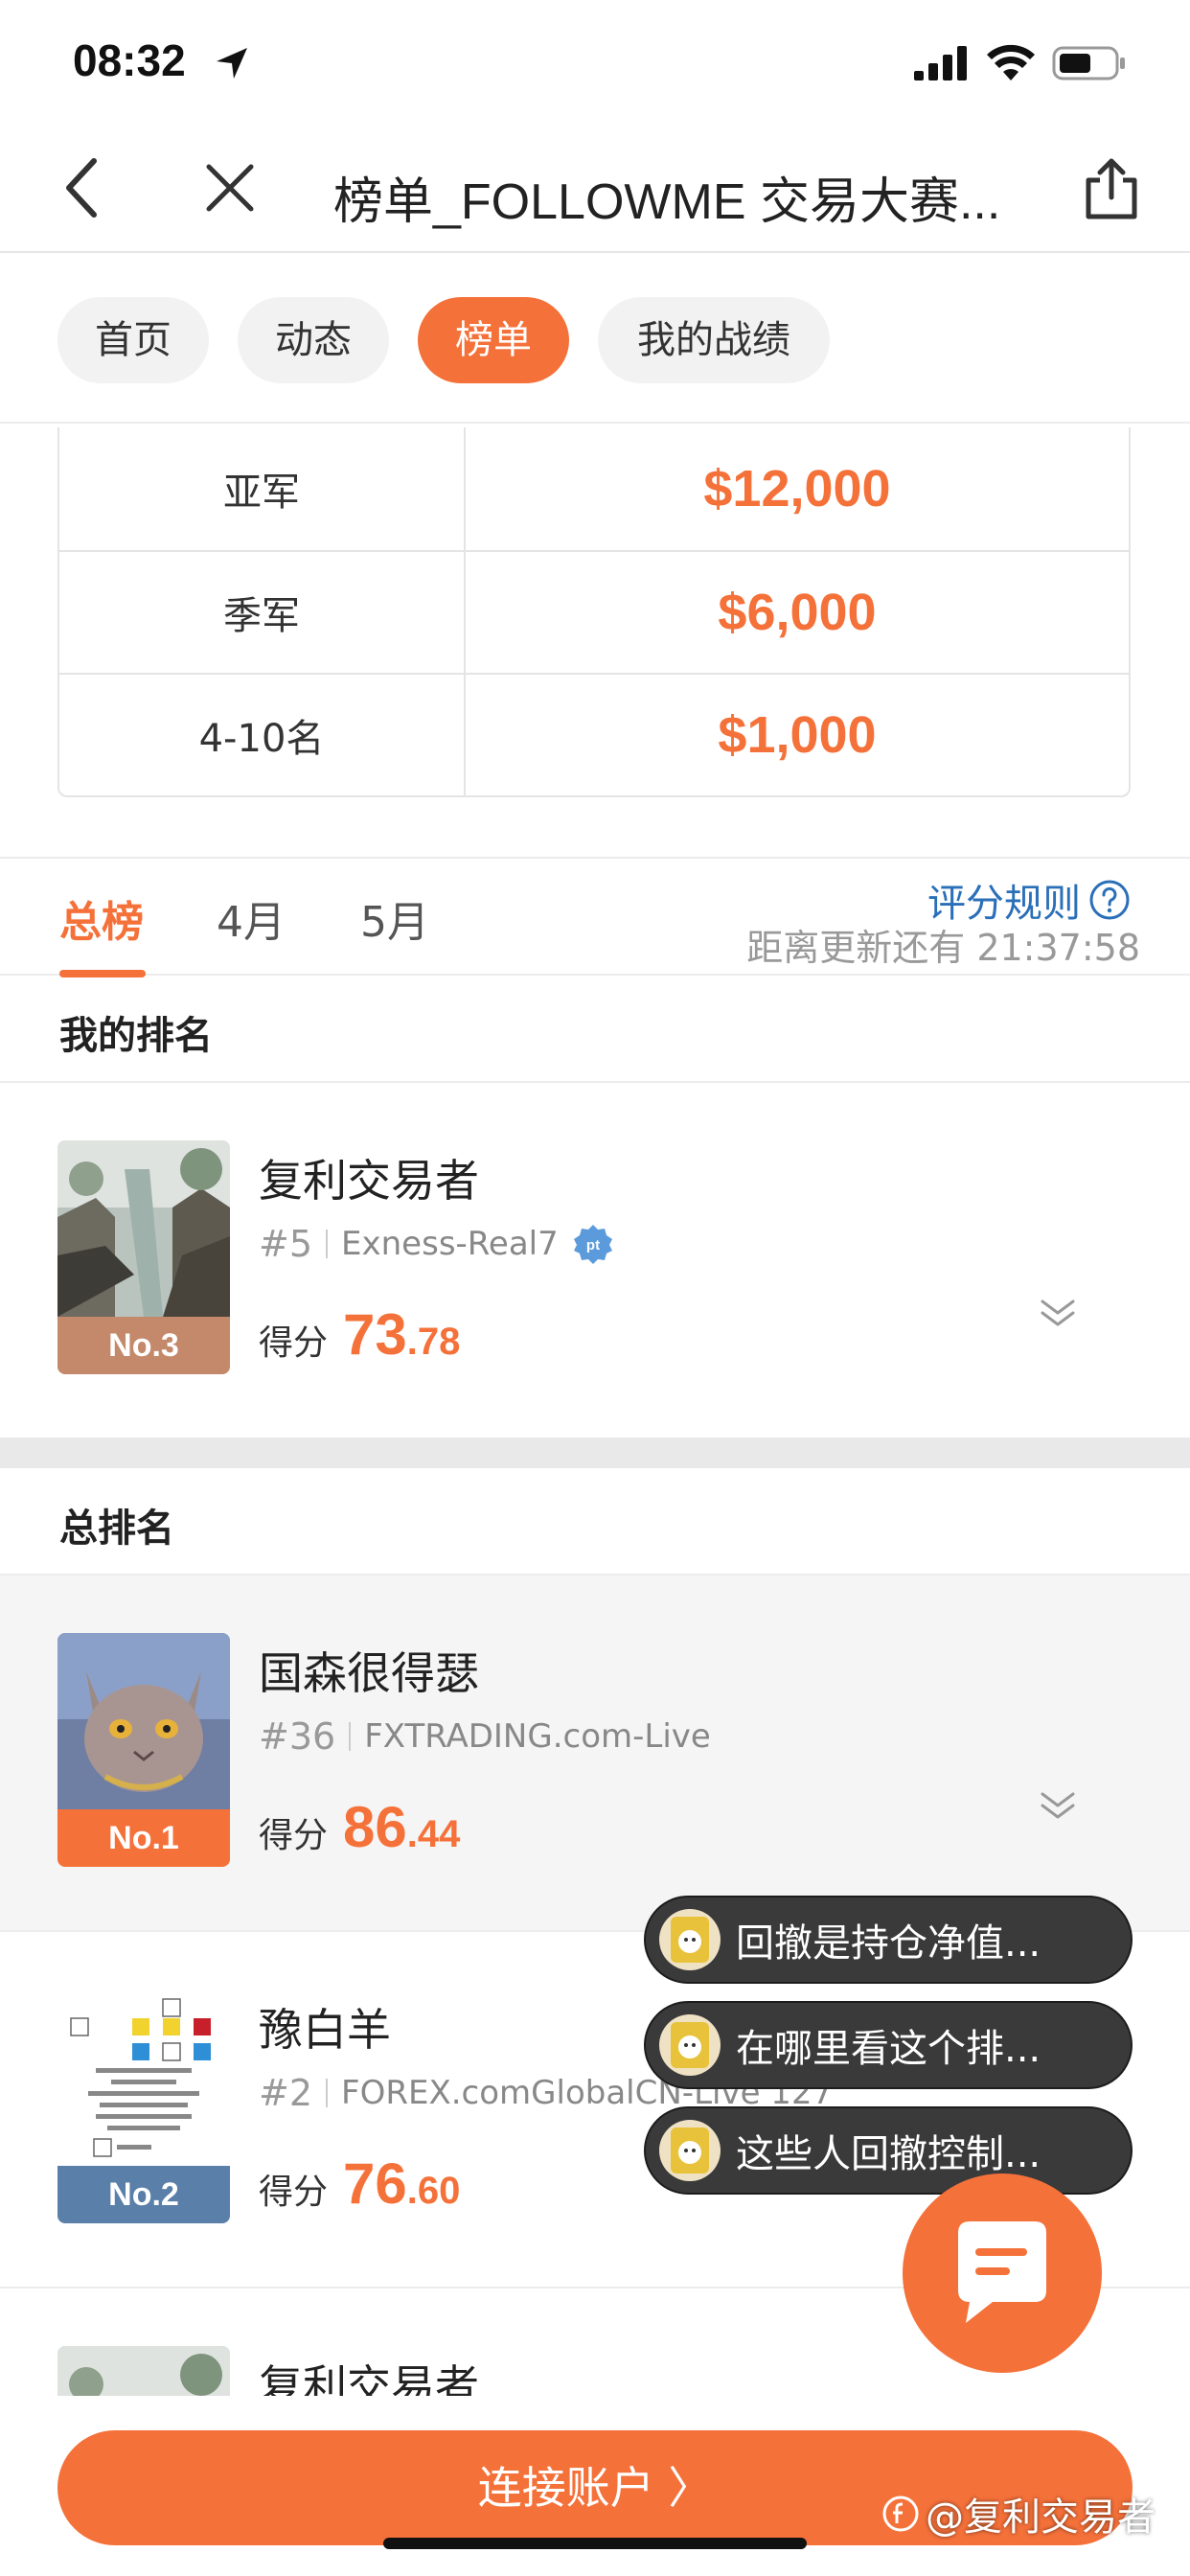  What do you see at coordinates (144, 2194) in the screenshot?
I see `medal-badge: No.2` at bounding box center [144, 2194].